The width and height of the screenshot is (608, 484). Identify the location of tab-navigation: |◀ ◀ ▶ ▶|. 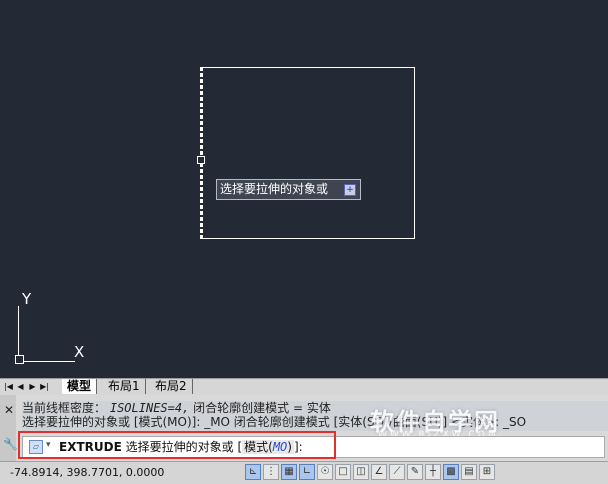
(28, 386).